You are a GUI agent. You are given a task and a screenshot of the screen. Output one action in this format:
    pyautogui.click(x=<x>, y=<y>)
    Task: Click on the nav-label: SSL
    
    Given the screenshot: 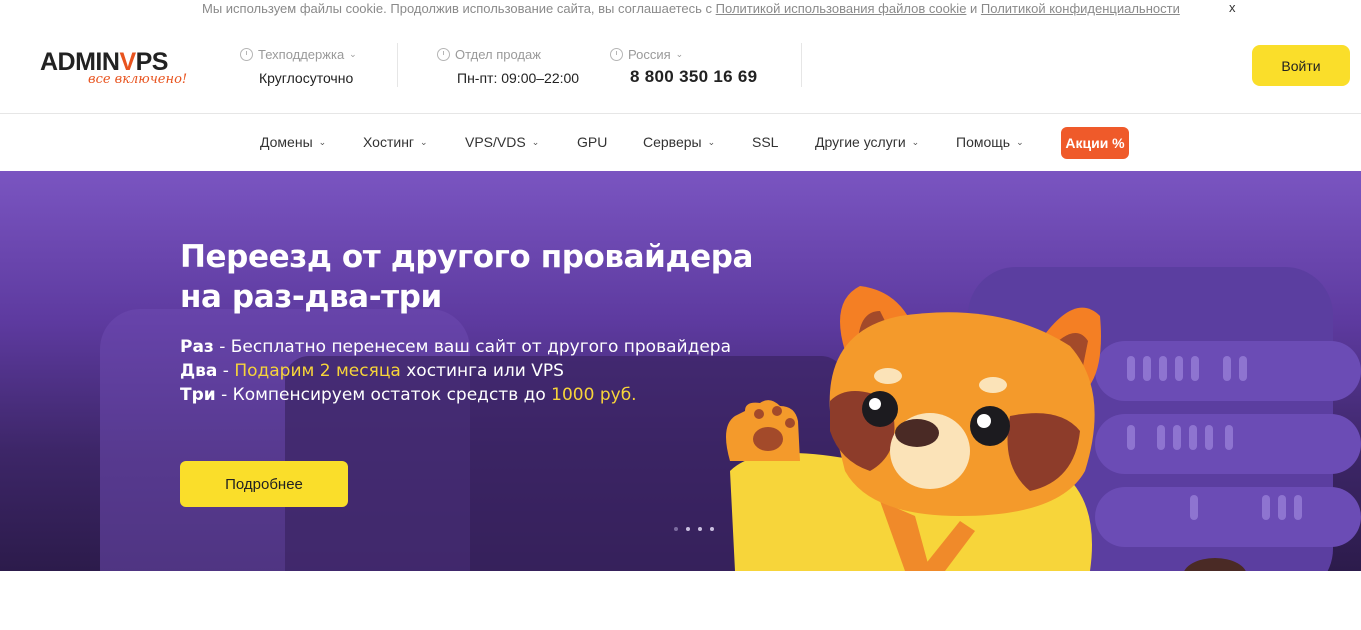 What is the action you would take?
    pyautogui.click(x=765, y=142)
    